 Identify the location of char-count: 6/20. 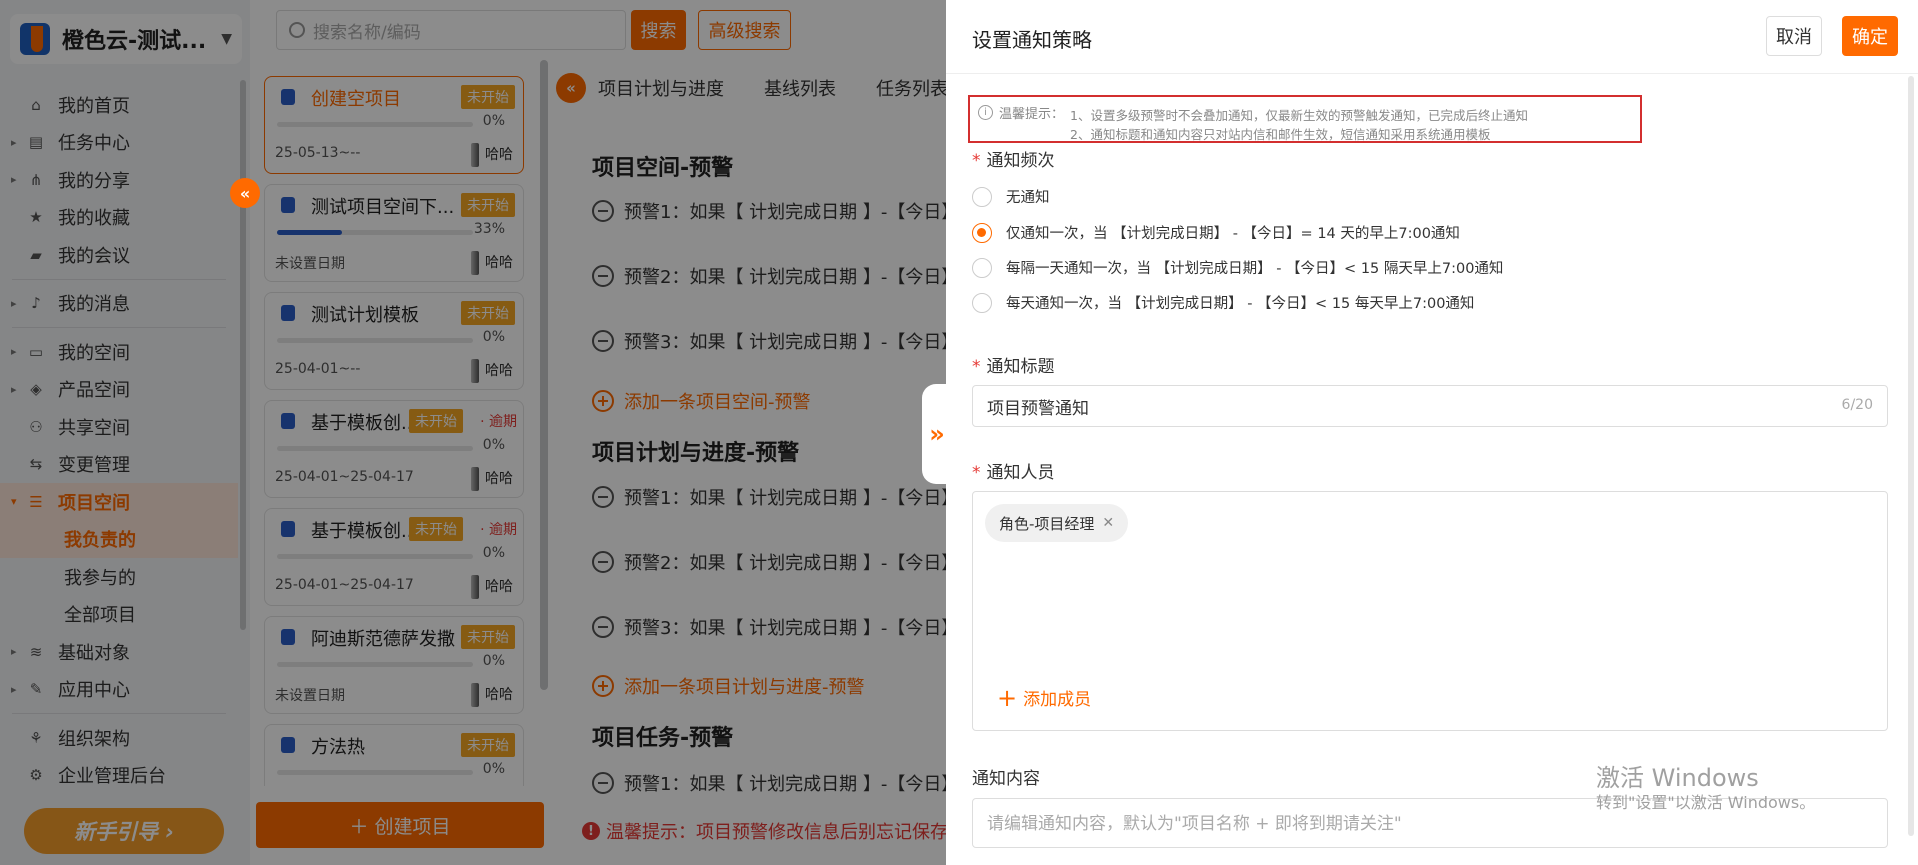
(1857, 405).